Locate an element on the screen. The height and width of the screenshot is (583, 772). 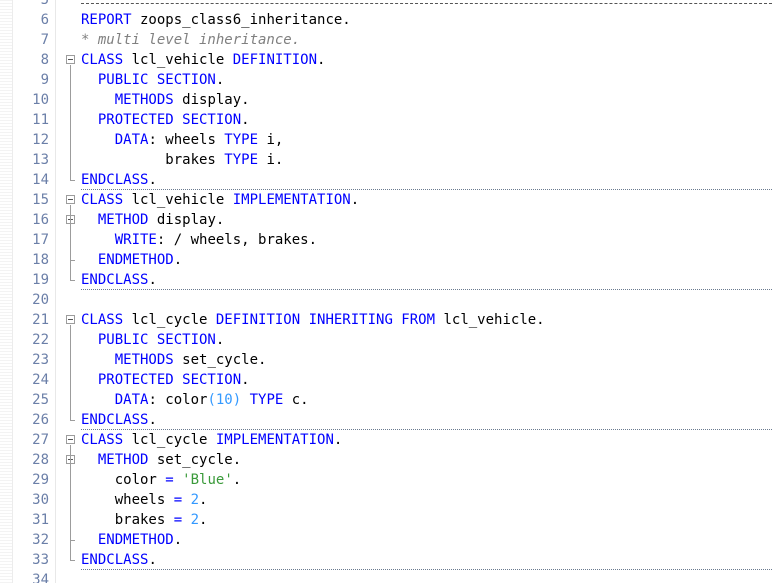
number-token: 2 is located at coordinates (195, 500).